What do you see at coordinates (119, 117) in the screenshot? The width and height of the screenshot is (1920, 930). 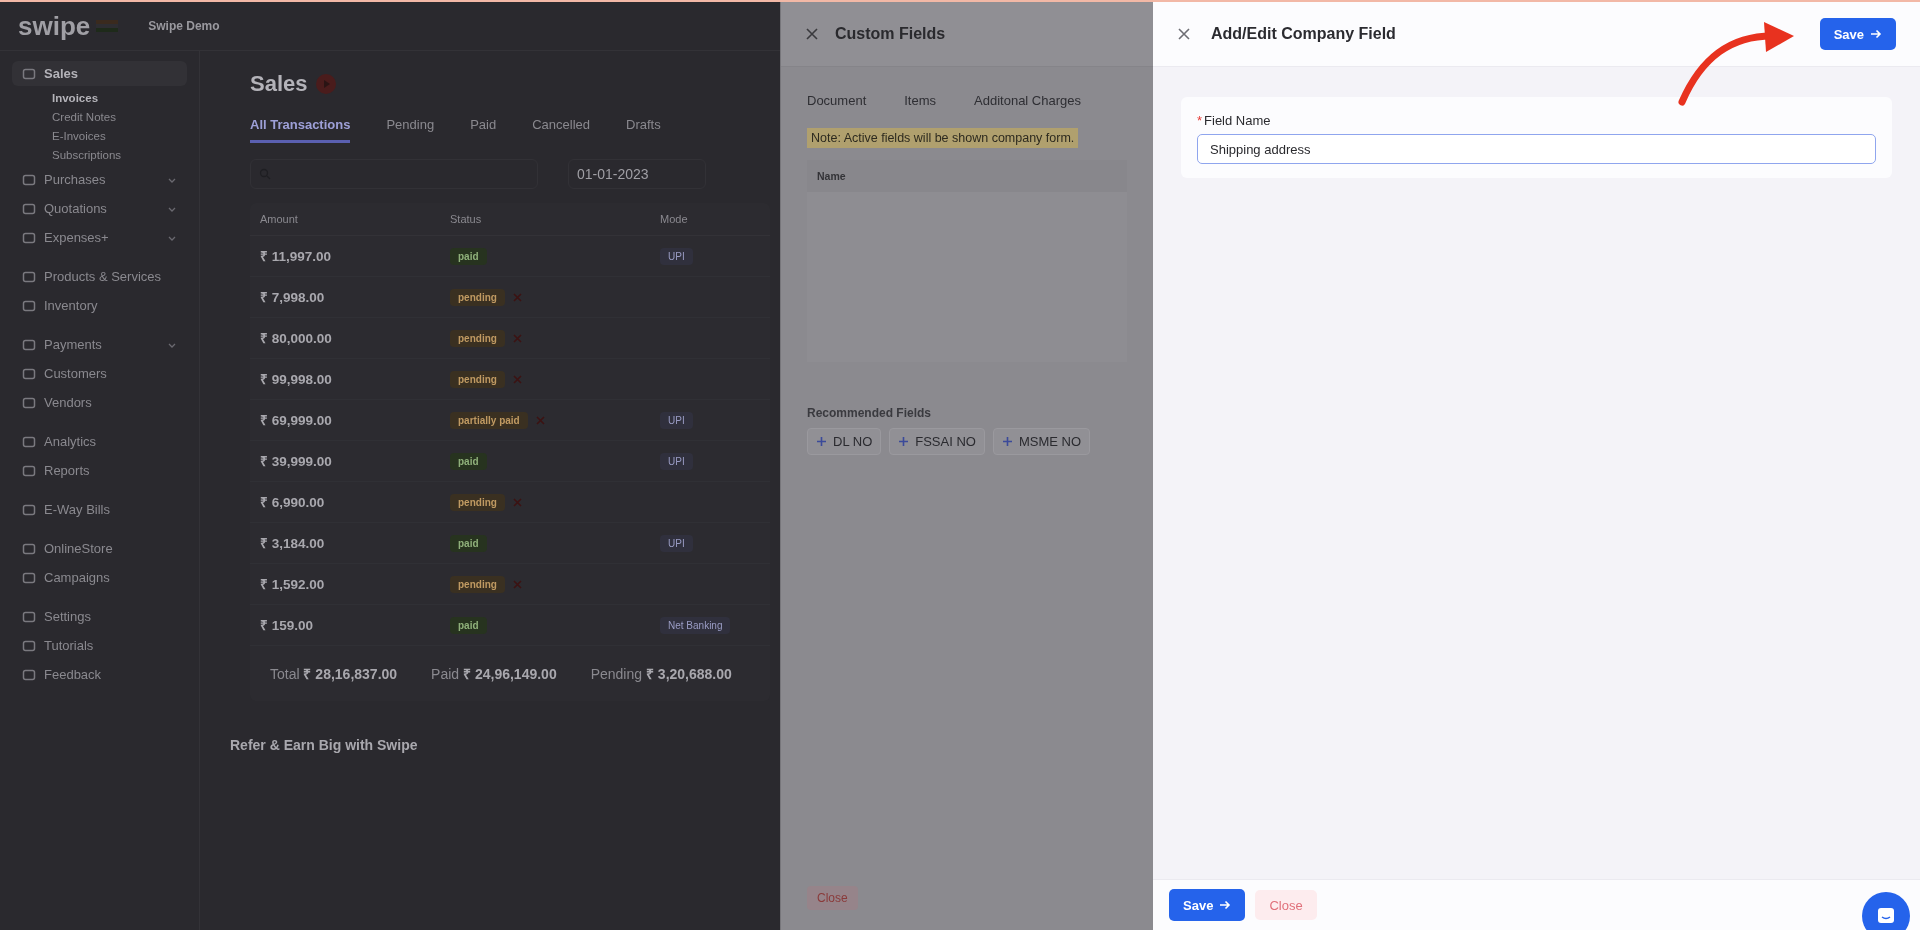 I see `sidebar-subitem: Credit Notes` at bounding box center [119, 117].